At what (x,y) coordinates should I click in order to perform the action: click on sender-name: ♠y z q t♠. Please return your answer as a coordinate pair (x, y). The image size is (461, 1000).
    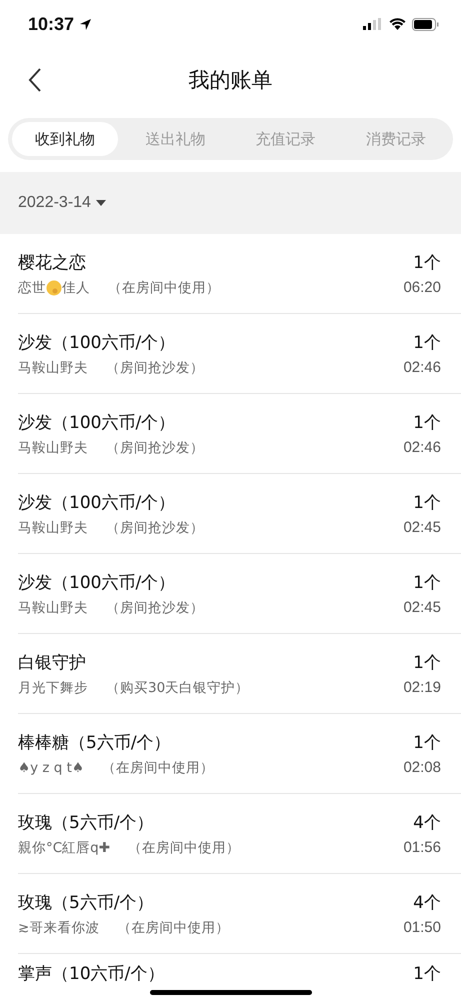
    Looking at the image, I should click on (51, 768).